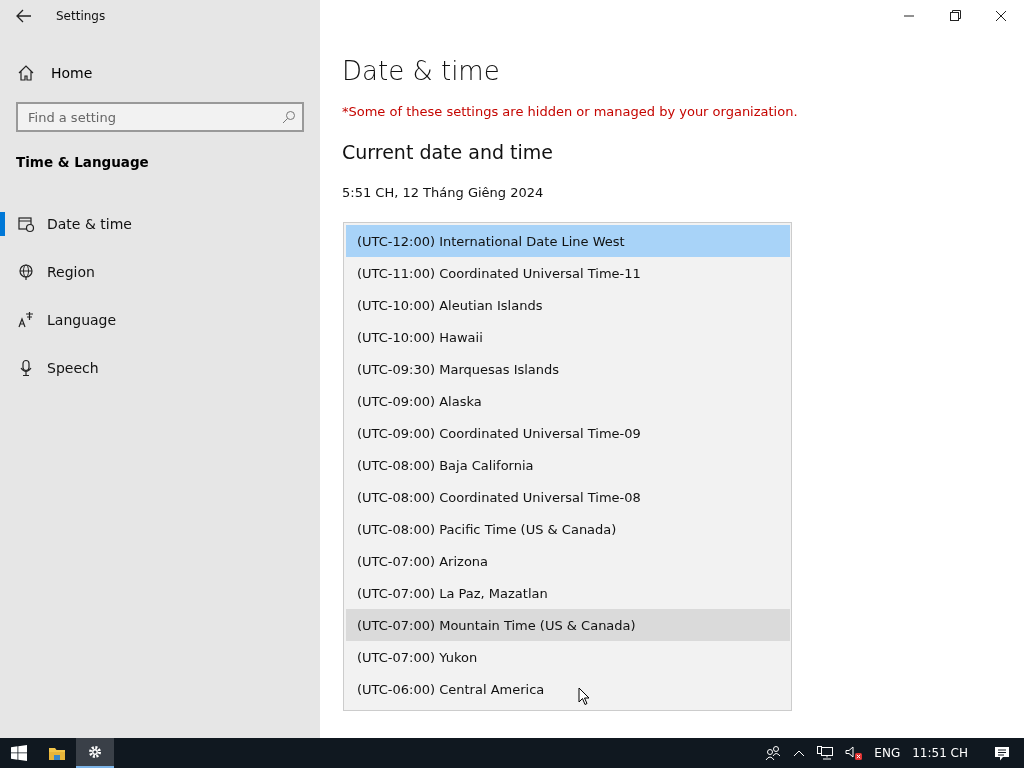 This screenshot has height=768, width=1024. What do you see at coordinates (887, 753) in the screenshot?
I see `input-language: ENG` at bounding box center [887, 753].